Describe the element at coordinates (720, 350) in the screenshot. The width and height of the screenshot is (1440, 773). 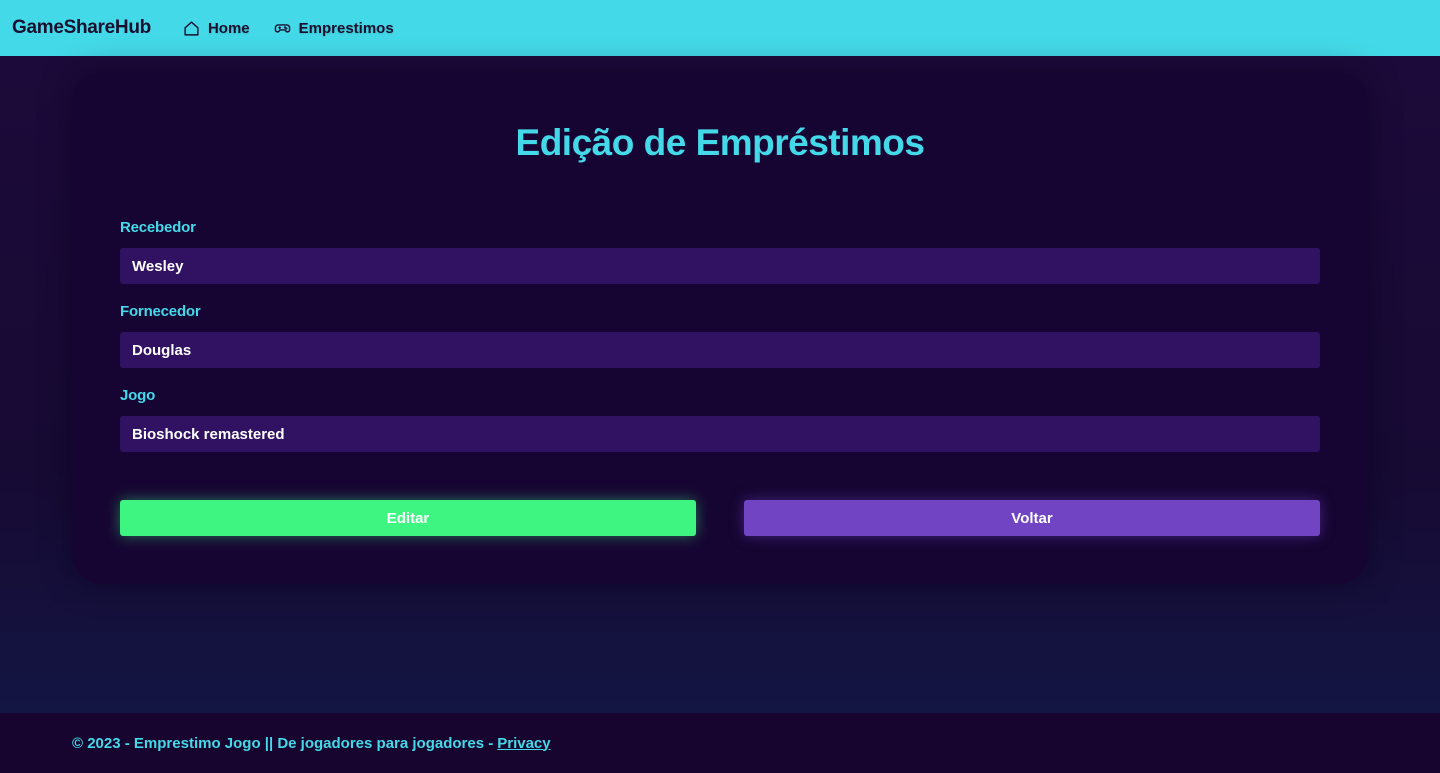
I see `fornecedor-input` at that location.